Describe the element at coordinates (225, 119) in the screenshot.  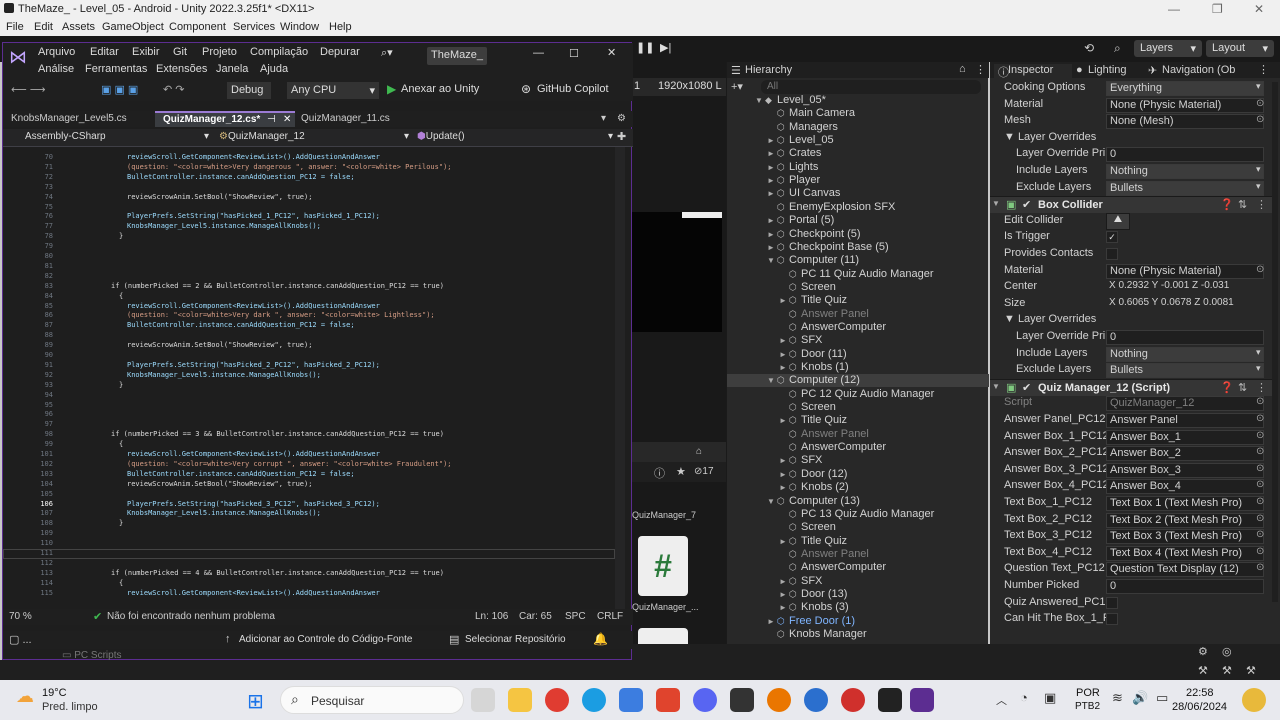
I see `tab-quizmanager-12: QuizManager_12.cs* ⊣ ✕` at that location.